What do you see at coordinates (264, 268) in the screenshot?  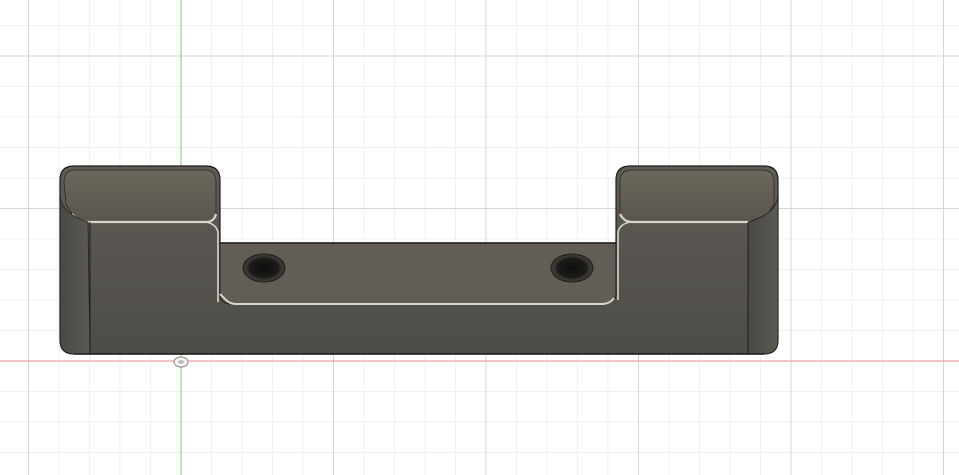 I see `mounting-hole-left` at bounding box center [264, 268].